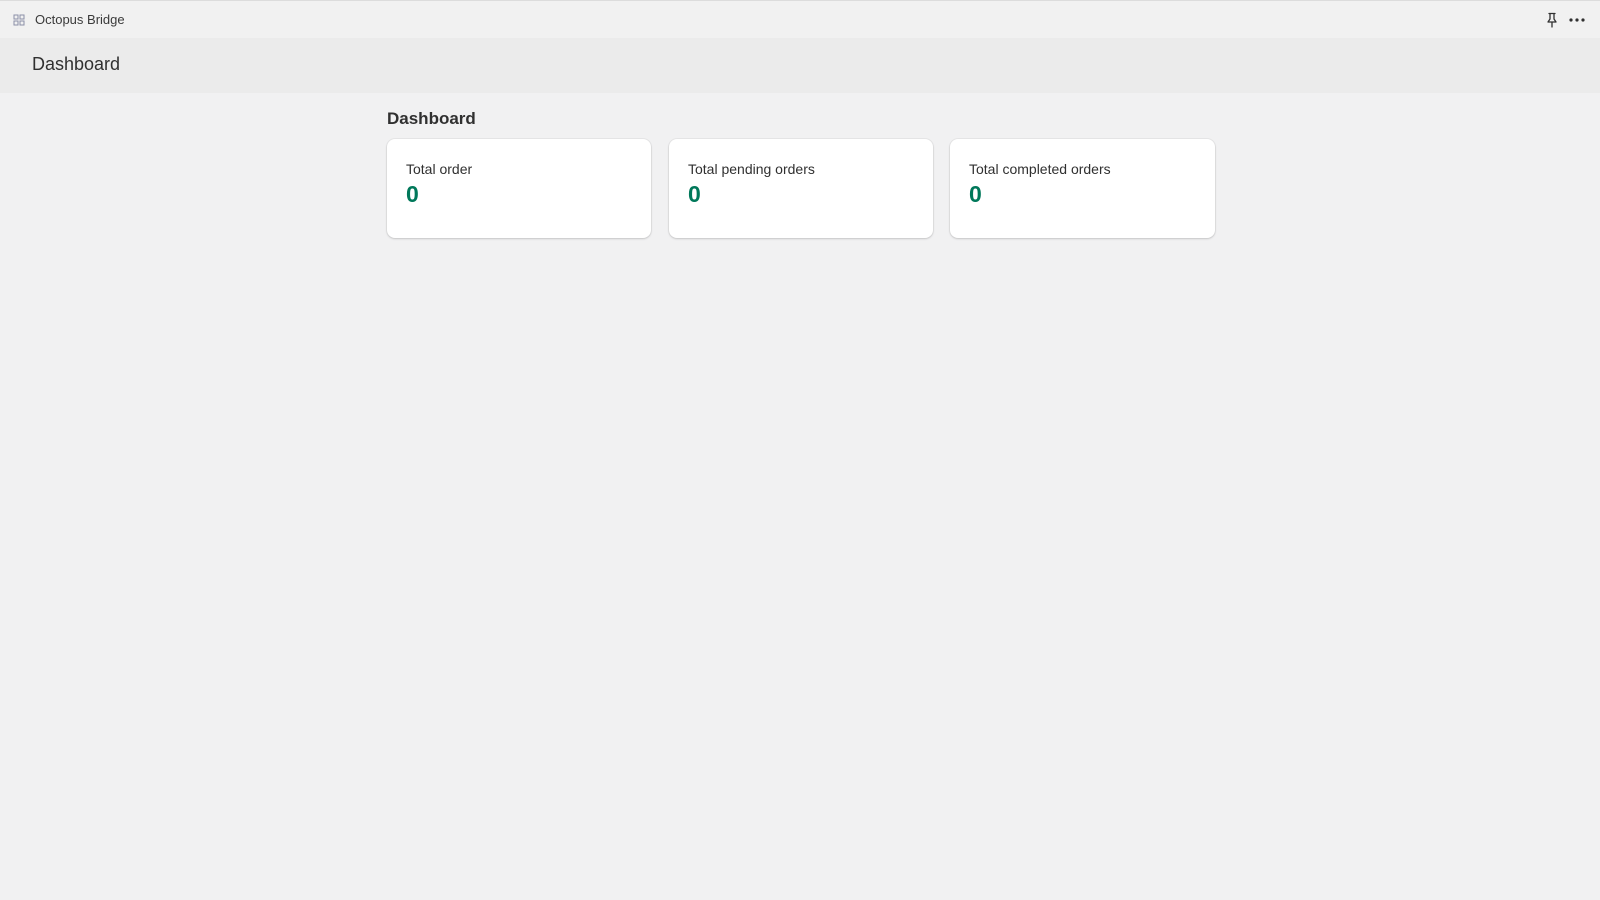 The width and height of the screenshot is (1600, 900). Describe the element at coordinates (1082, 188) in the screenshot. I see `metric-card-total-completed-orders: Total completed orders 0` at that location.